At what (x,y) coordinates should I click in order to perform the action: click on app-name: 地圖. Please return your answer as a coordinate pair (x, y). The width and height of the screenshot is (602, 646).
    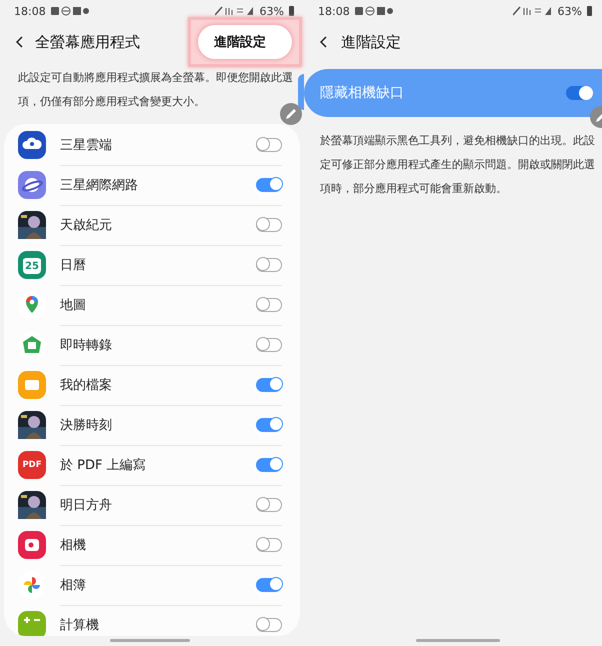
    Looking at the image, I should click on (73, 305).